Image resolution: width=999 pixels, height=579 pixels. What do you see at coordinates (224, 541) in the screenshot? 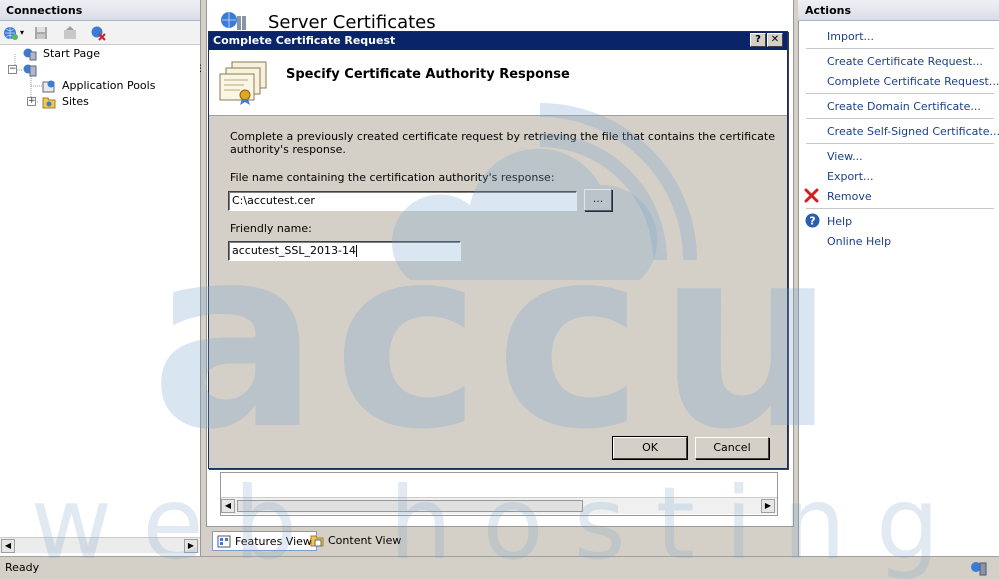
I see `features-view-icon` at bounding box center [224, 541].